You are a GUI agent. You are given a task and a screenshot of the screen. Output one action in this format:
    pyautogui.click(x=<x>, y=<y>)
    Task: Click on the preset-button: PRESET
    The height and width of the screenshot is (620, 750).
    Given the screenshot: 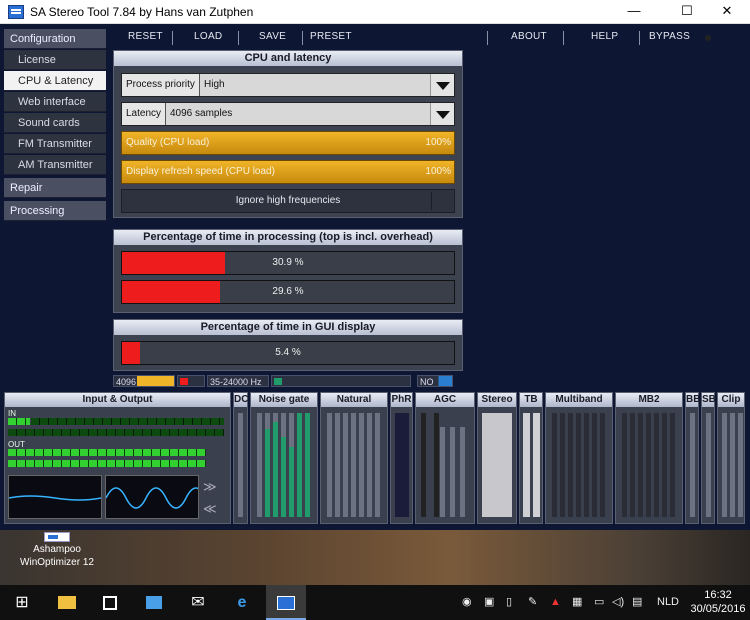 What is the action you would take?
    pyautogui.click(x=331, y=36)
    